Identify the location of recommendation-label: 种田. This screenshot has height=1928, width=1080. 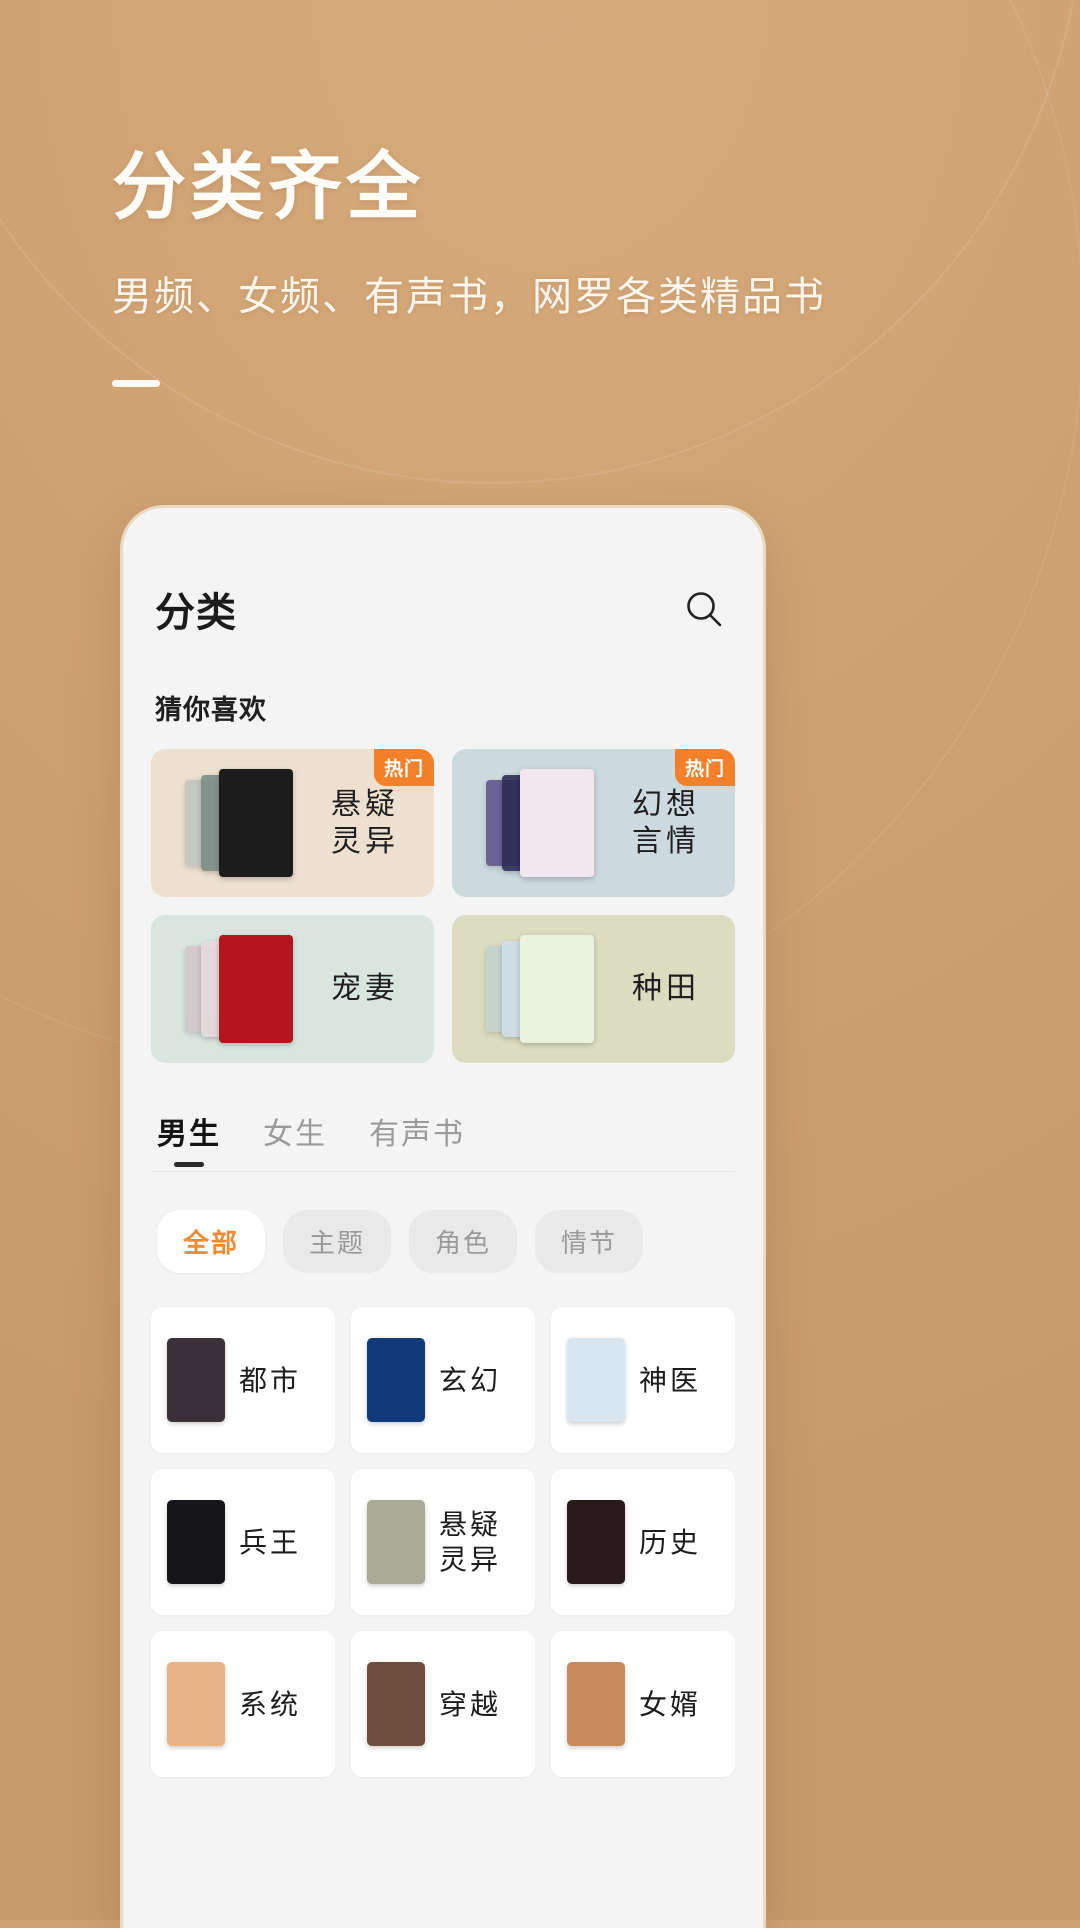
(666, 989).